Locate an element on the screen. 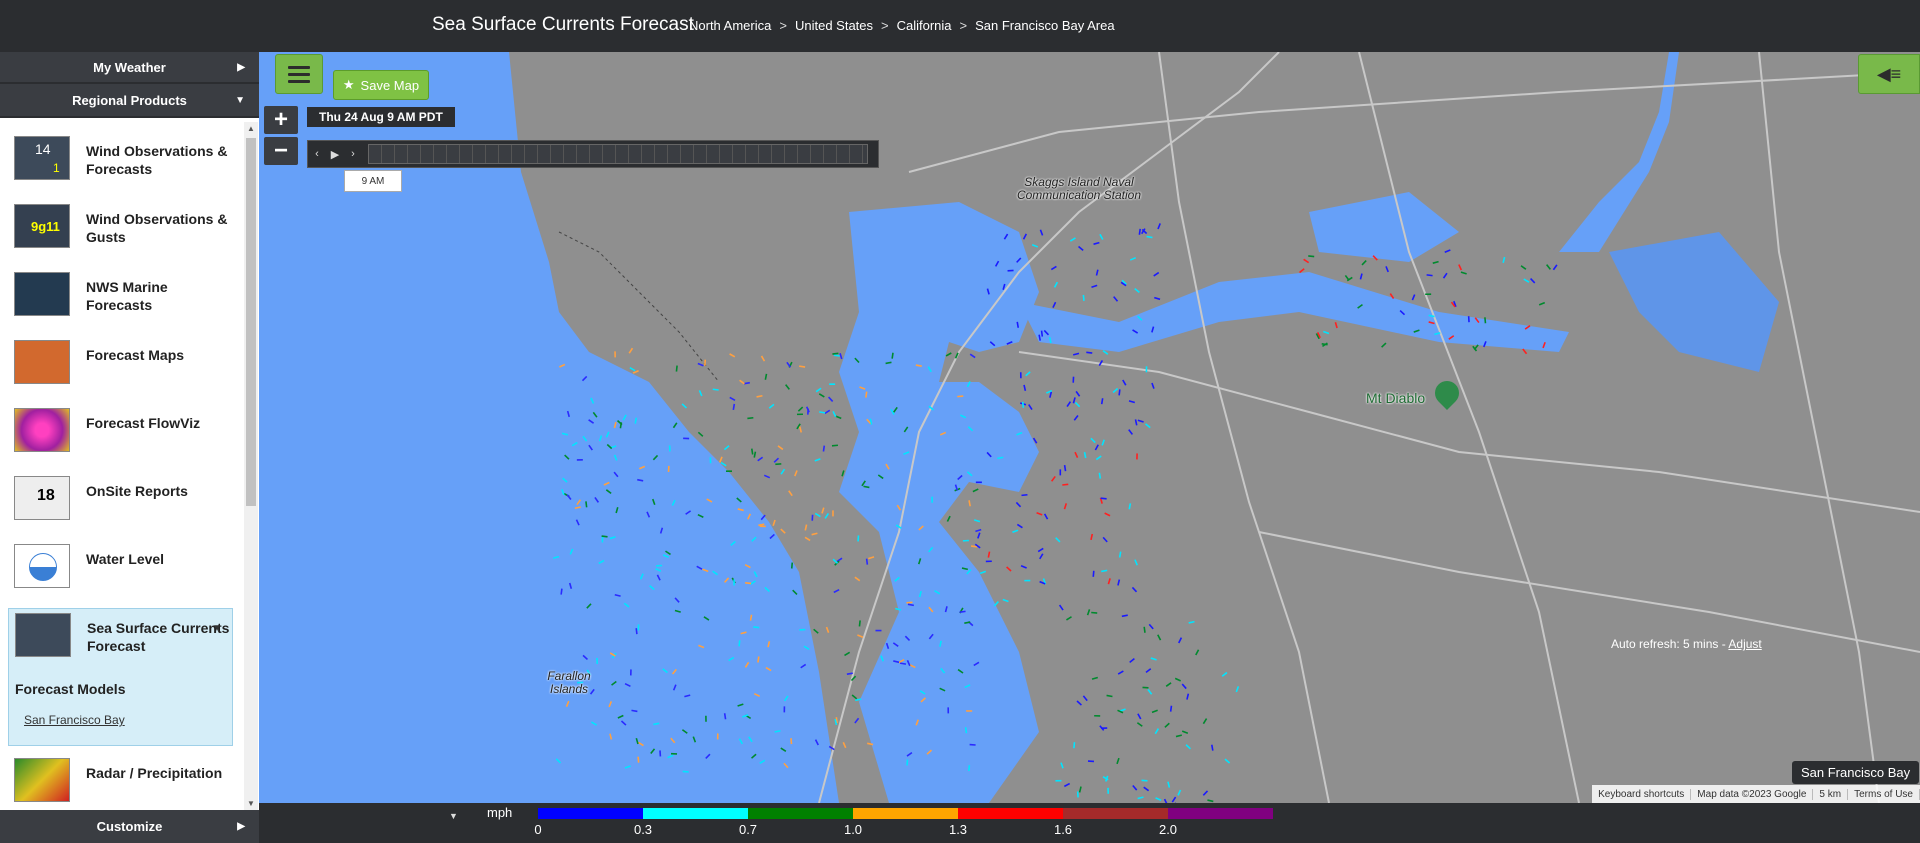  play-icon: ▶ is located at coordinates (335, 154).